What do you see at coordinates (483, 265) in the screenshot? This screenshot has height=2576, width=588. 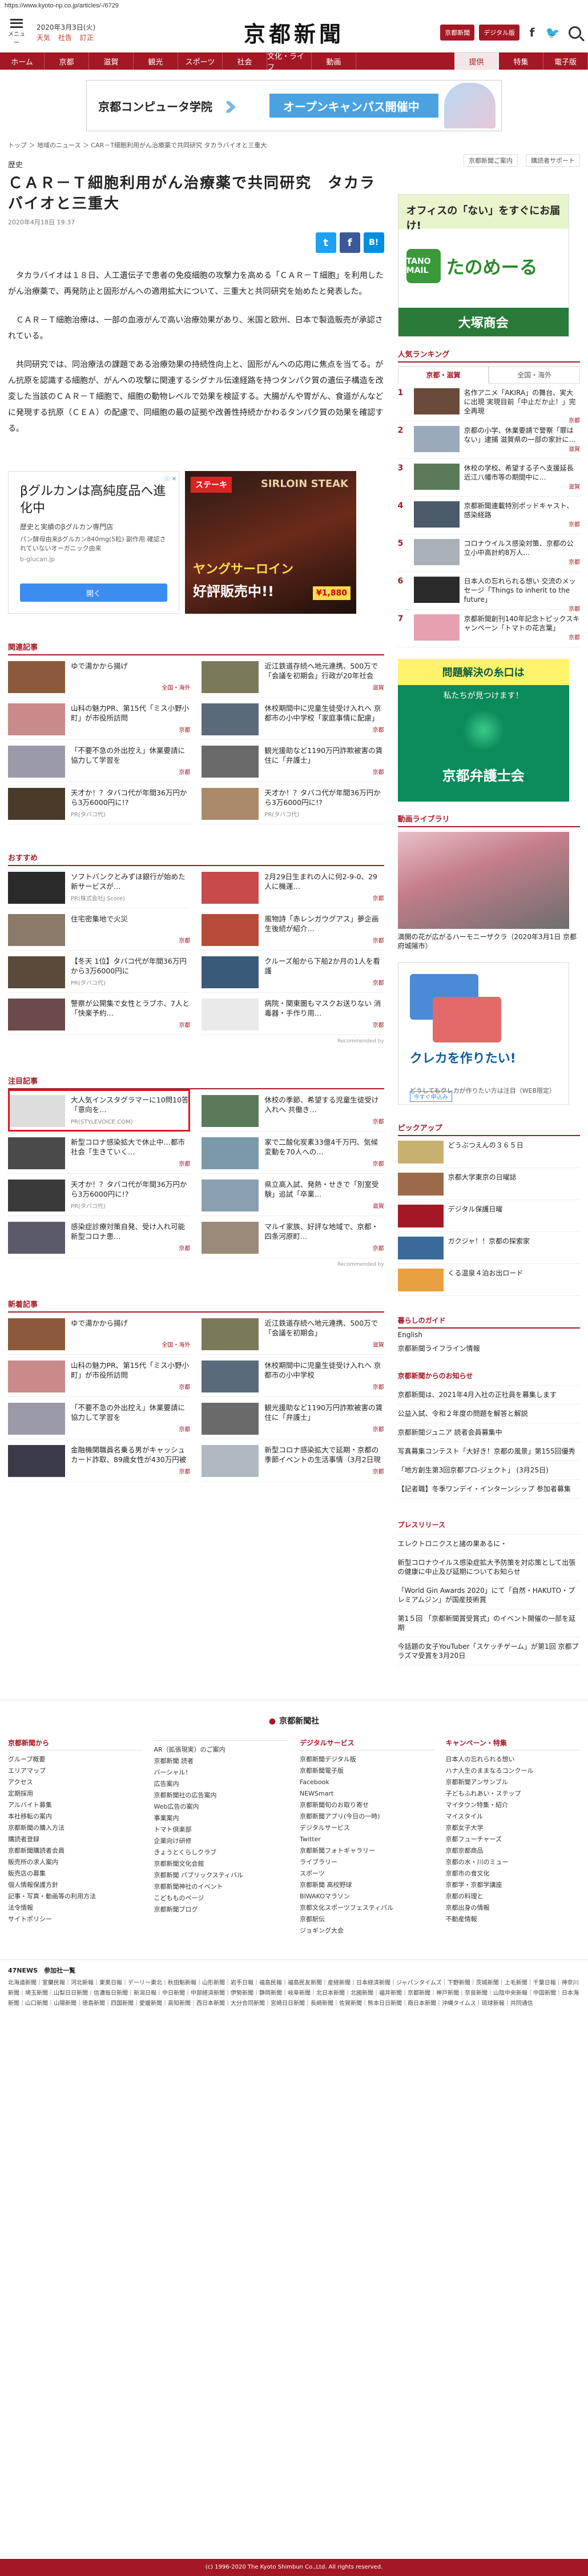 I see `tanomail-ad: オフィスの「ない」をすぐにお届け! TANO MAIL たのめーる 大塚商会` at bounding box center [483, 265].